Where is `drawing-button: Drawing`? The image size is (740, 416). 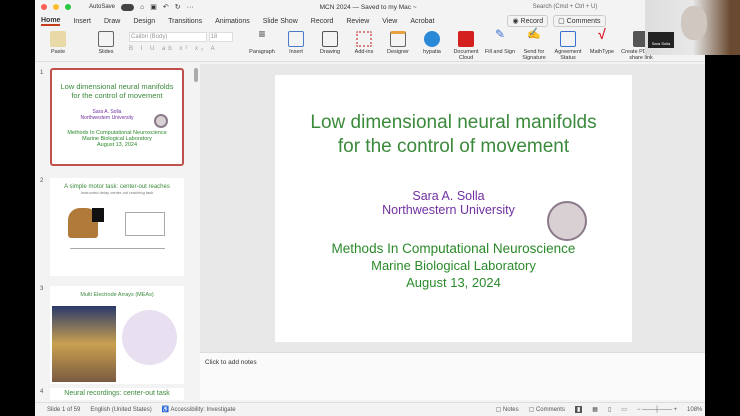
drawing-button: Drawing is located at coordinates (330, 41).